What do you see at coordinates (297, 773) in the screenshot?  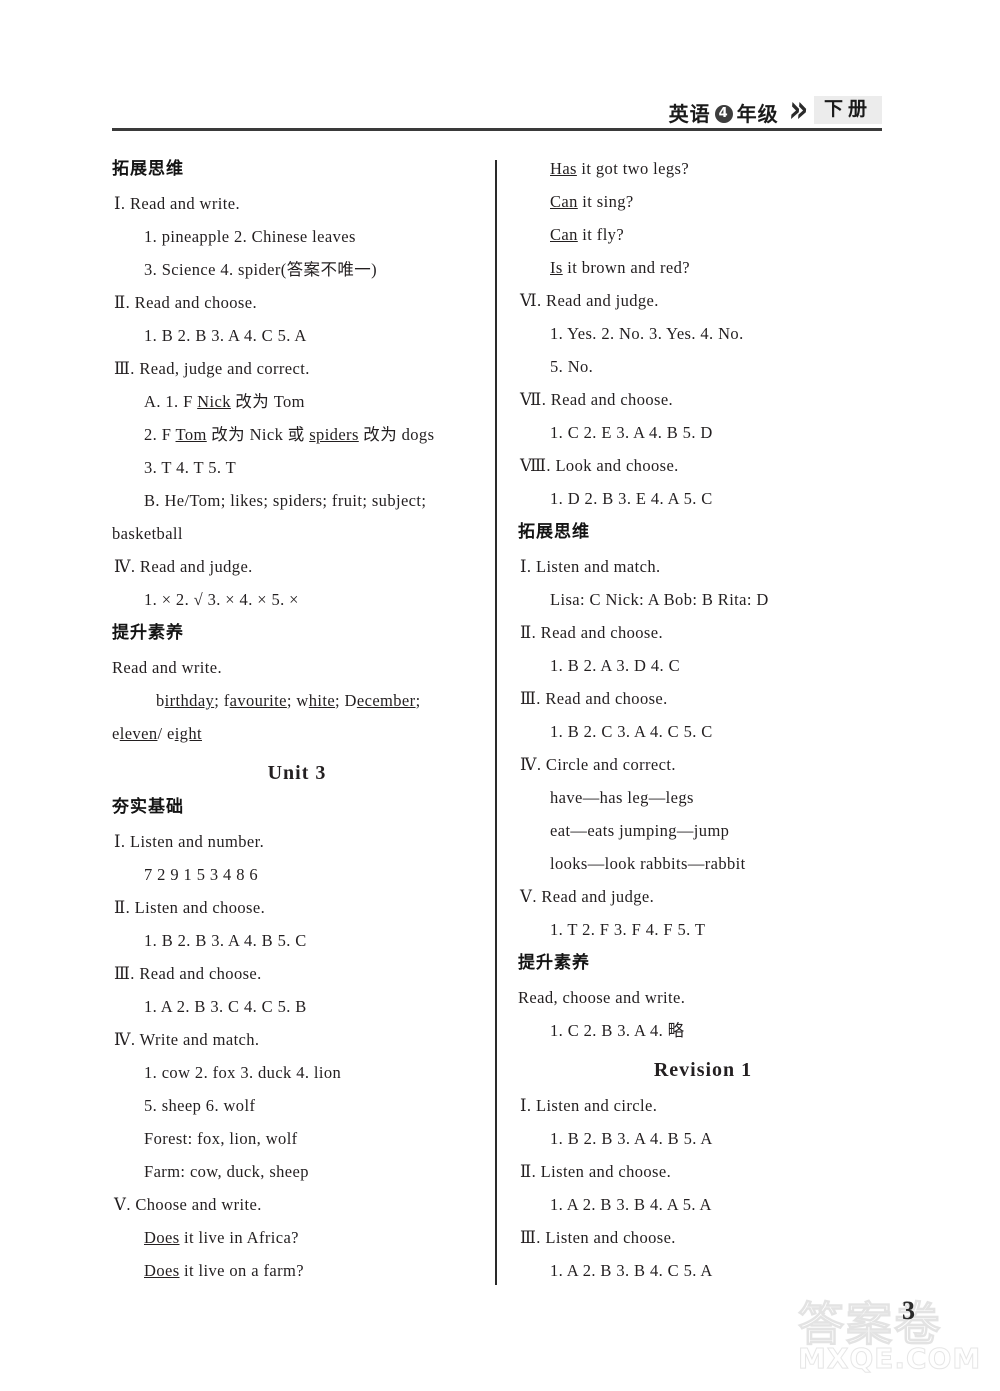 I see `unit-heading: Unit 3` at bounding box center [297, 773].